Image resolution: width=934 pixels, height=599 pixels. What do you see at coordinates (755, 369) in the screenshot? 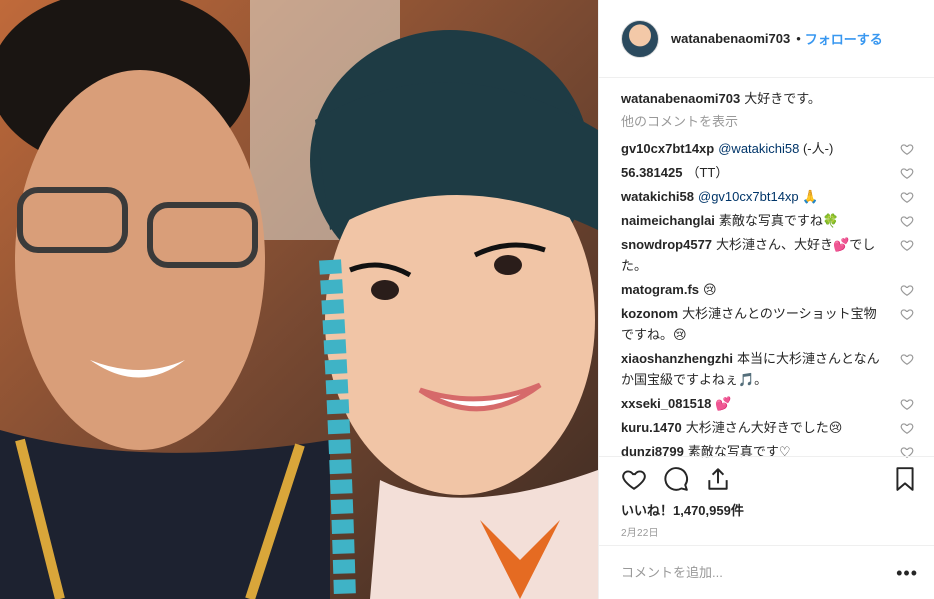
I see `comment-body: xiaoshanzhengzhi 本当に大杉漣さんとなんか国宝級ですよねぇ🎵。` at bounding box center [755, 369].